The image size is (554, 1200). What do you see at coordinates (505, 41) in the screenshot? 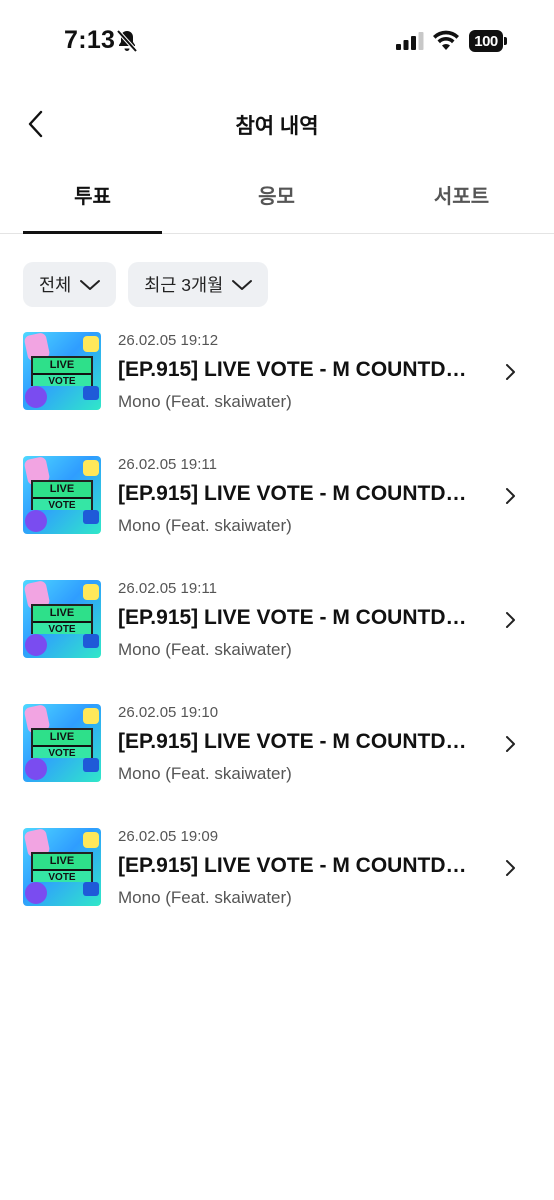
I see `battery-cap` at bounding box center [505, 41].